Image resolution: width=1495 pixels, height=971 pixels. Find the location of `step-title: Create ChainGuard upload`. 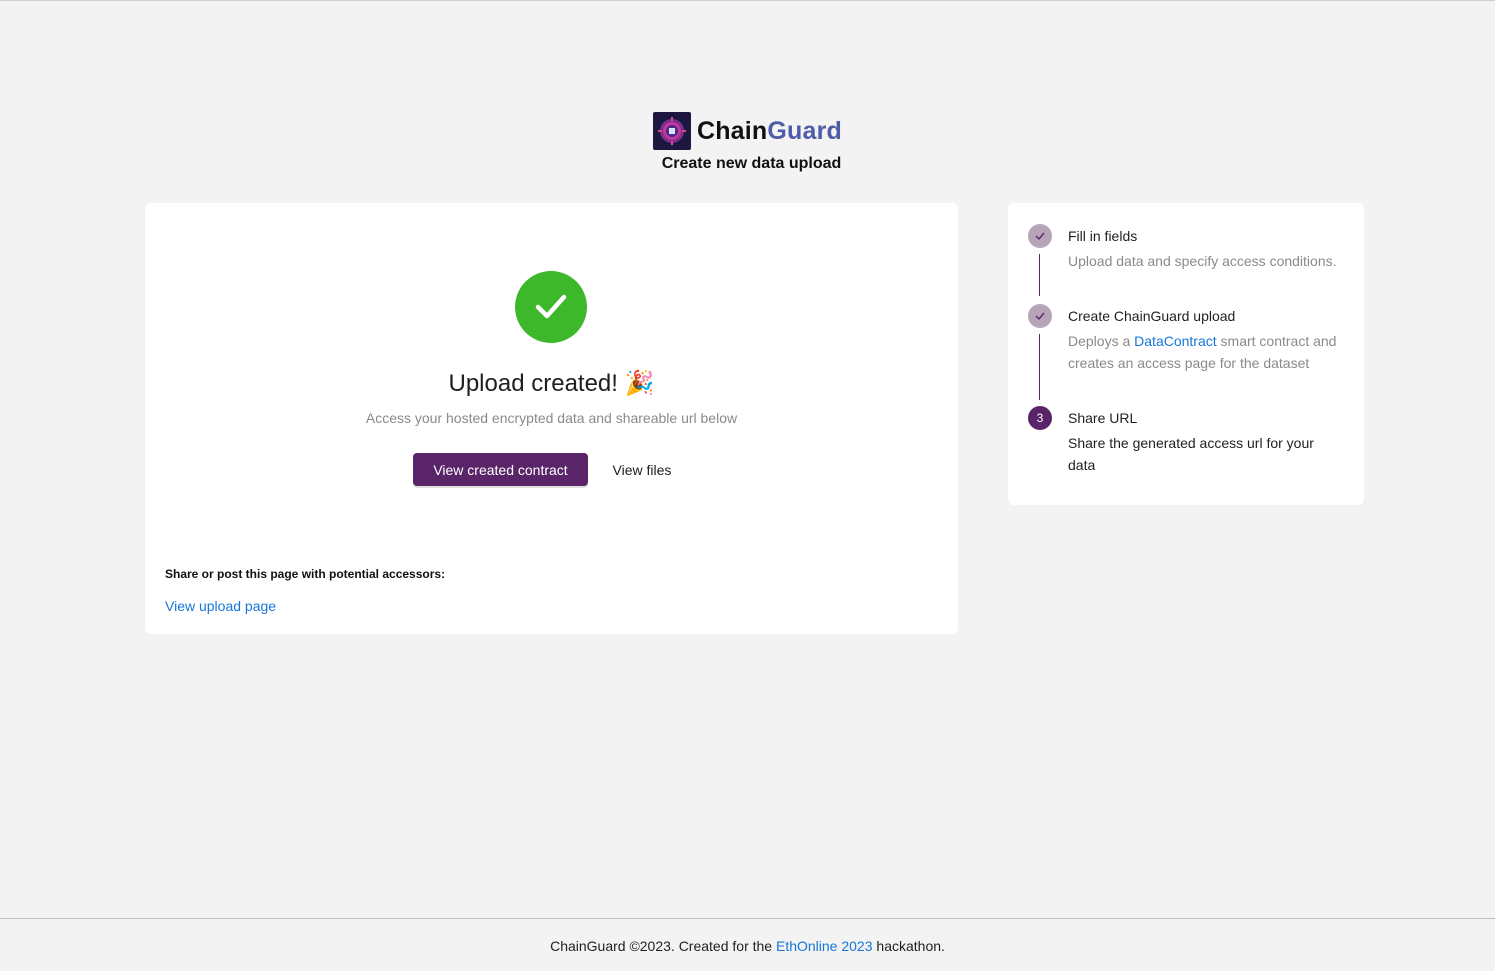

step-title: Create ChainGuard upload is located at coordinates (1152, 316).